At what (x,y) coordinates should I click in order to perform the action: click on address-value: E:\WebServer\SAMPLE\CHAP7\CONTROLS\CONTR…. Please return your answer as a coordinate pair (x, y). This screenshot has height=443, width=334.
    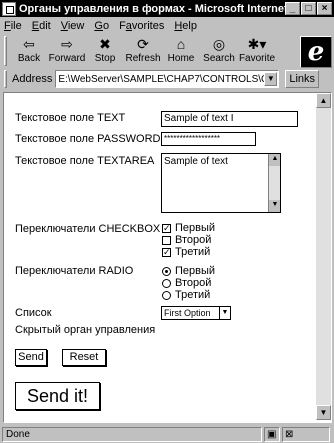
    Looking at the image, I should click on (161, 79).